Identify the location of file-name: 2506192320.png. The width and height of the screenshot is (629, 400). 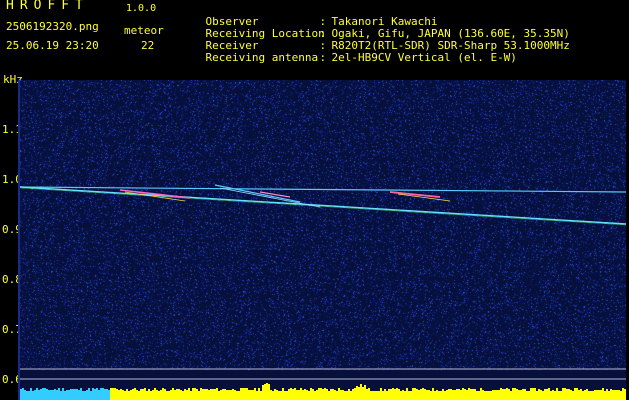
(52, 26).